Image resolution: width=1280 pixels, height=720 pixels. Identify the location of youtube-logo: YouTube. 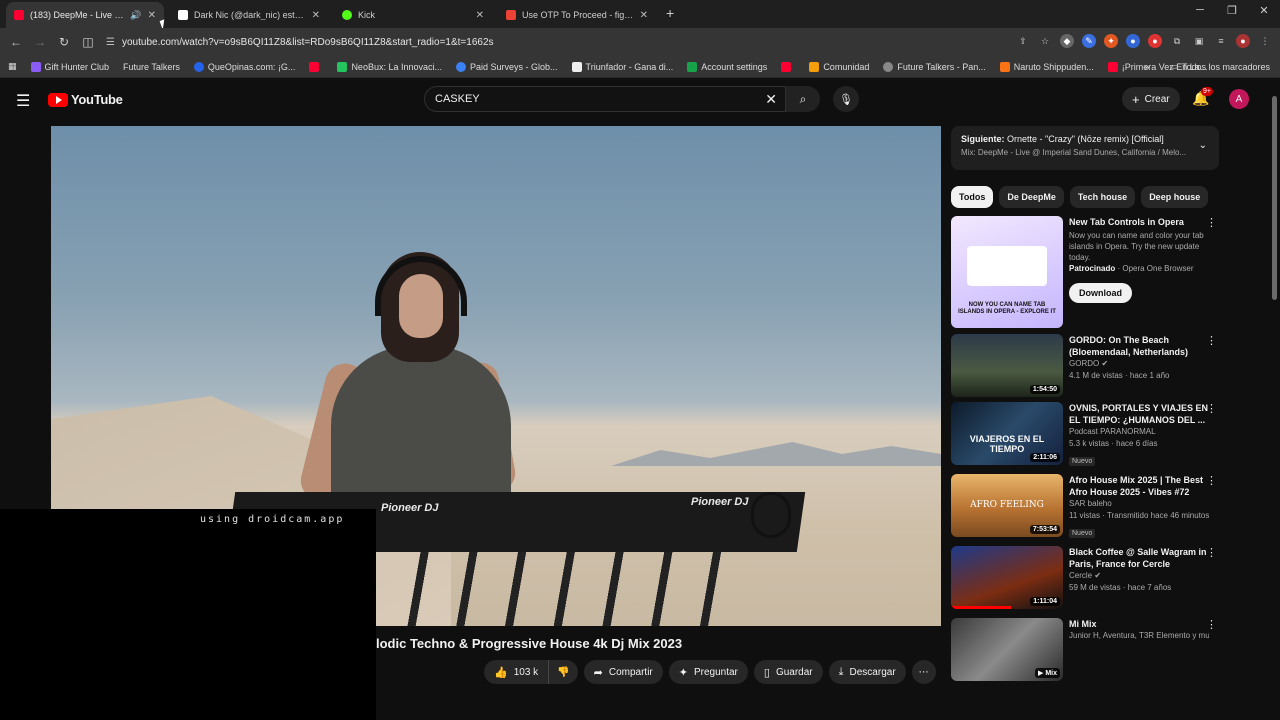
(85, 99).